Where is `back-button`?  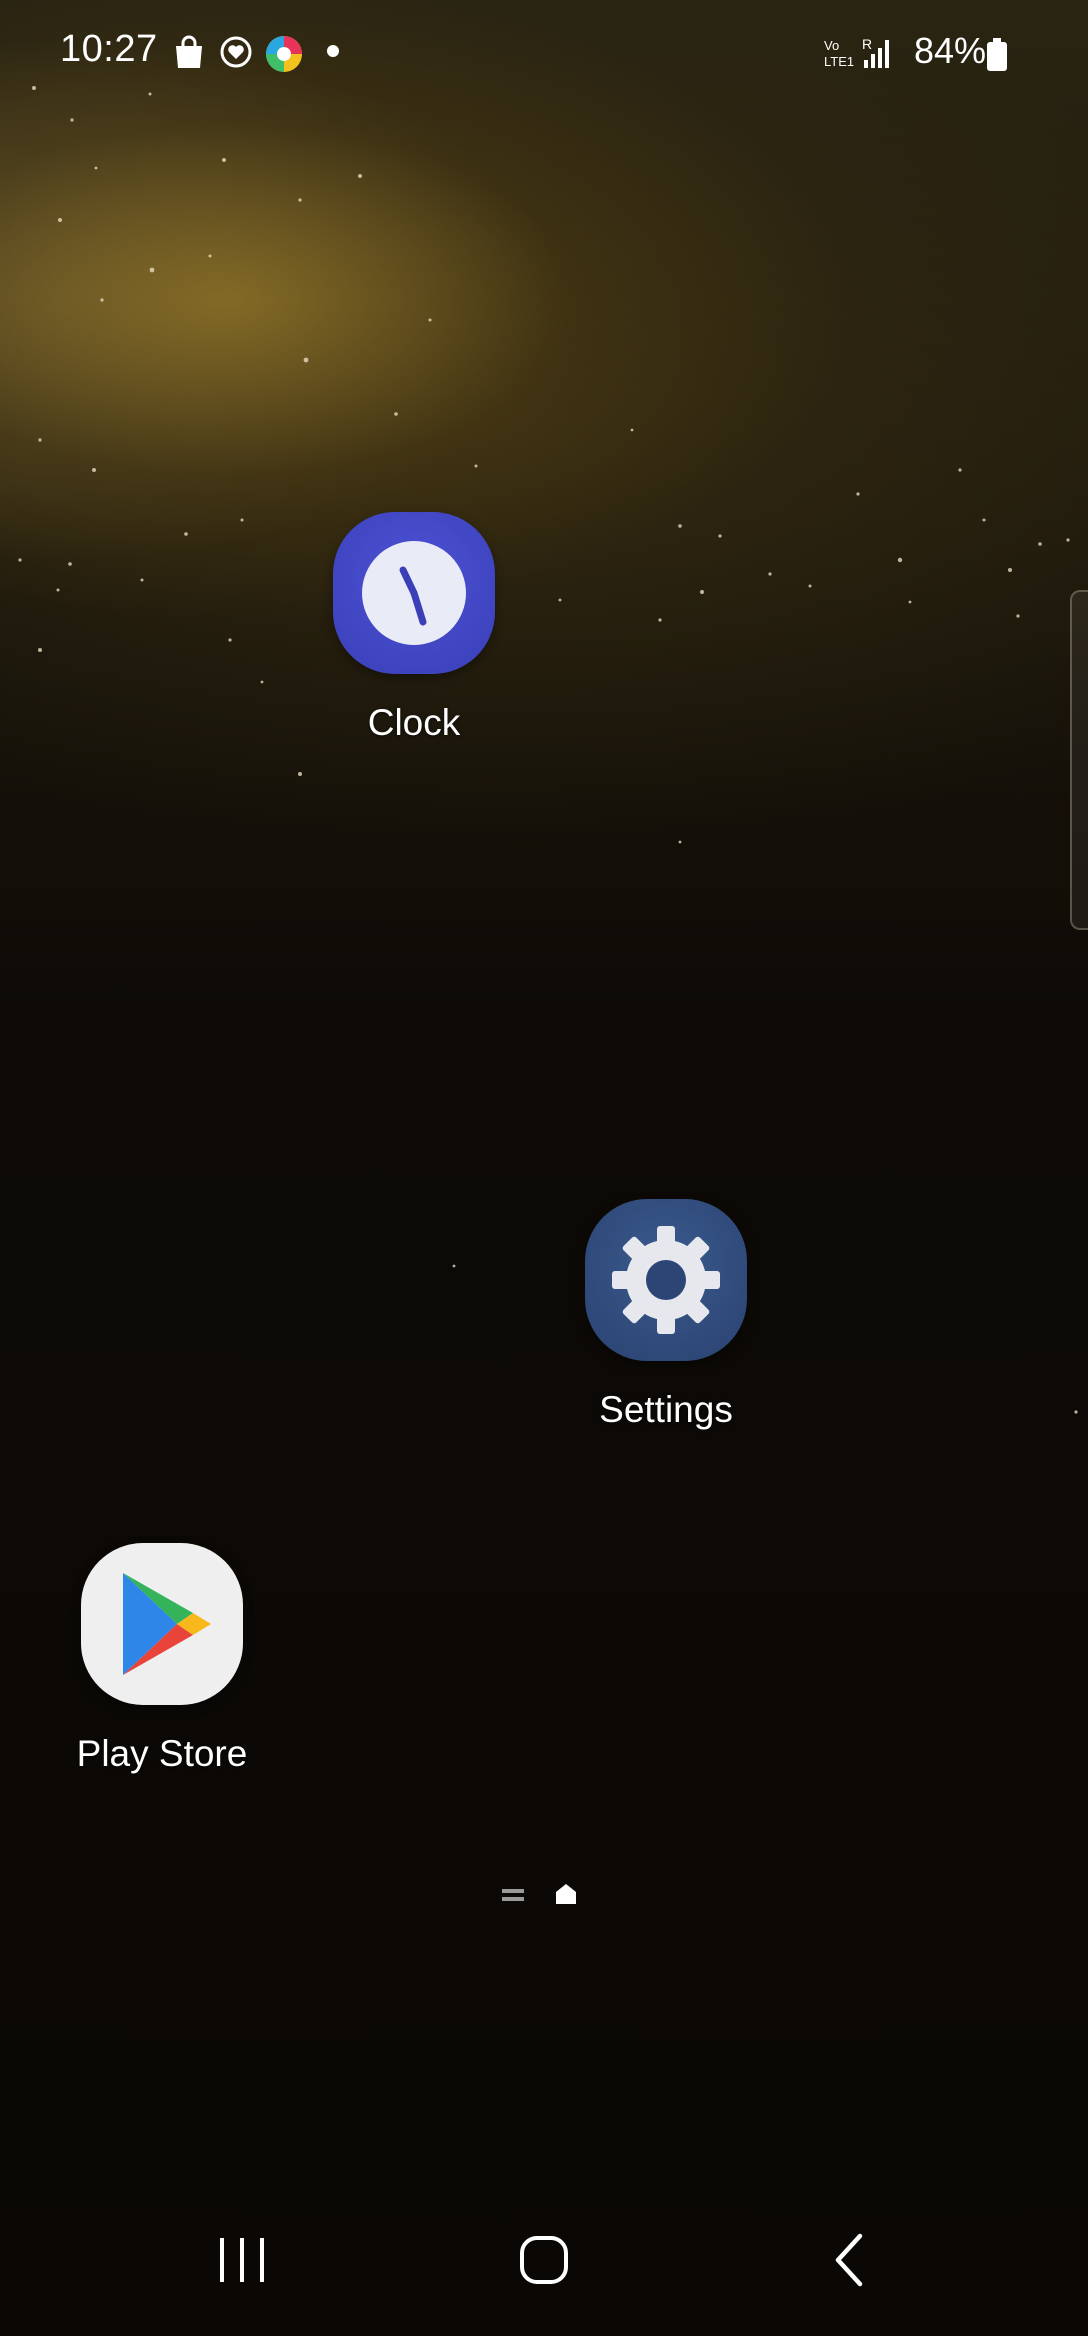
back-button is located at coordinates (848, 2256).